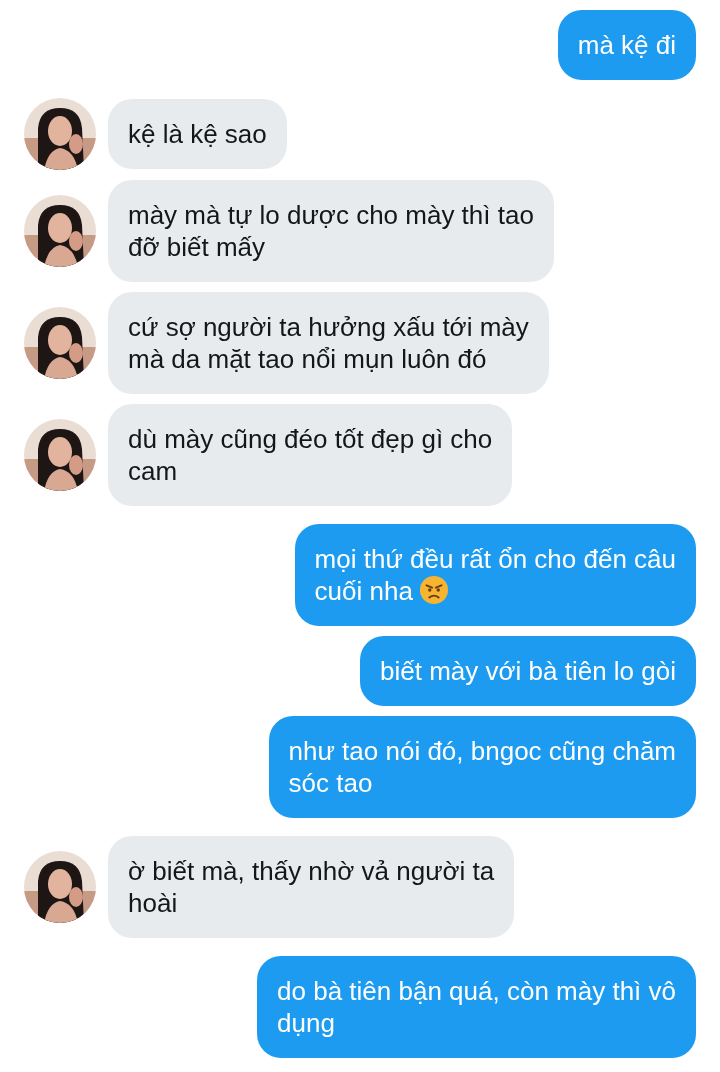 The image size is (720, 1072). I want to click on message-bubble: mà kệ đi, so click(626, 45).